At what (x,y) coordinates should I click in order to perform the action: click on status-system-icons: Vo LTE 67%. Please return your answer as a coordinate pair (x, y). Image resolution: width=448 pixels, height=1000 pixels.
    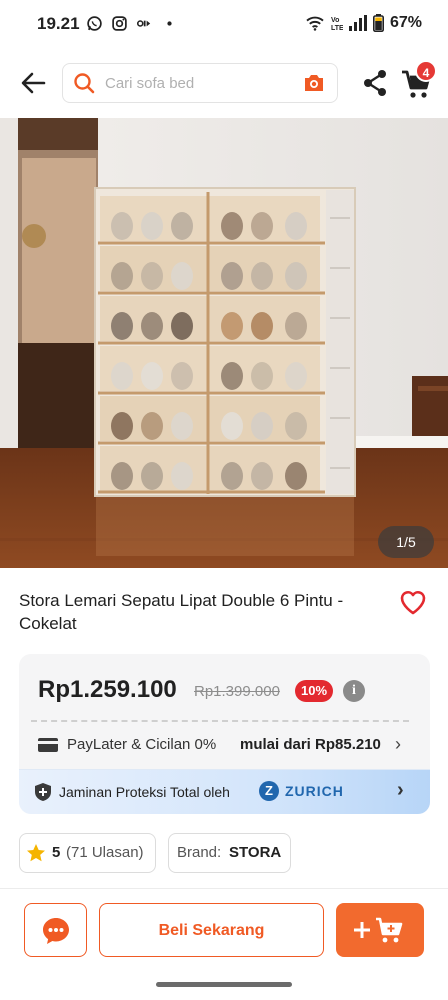
    Looking at the image, I should click on (363, 23).